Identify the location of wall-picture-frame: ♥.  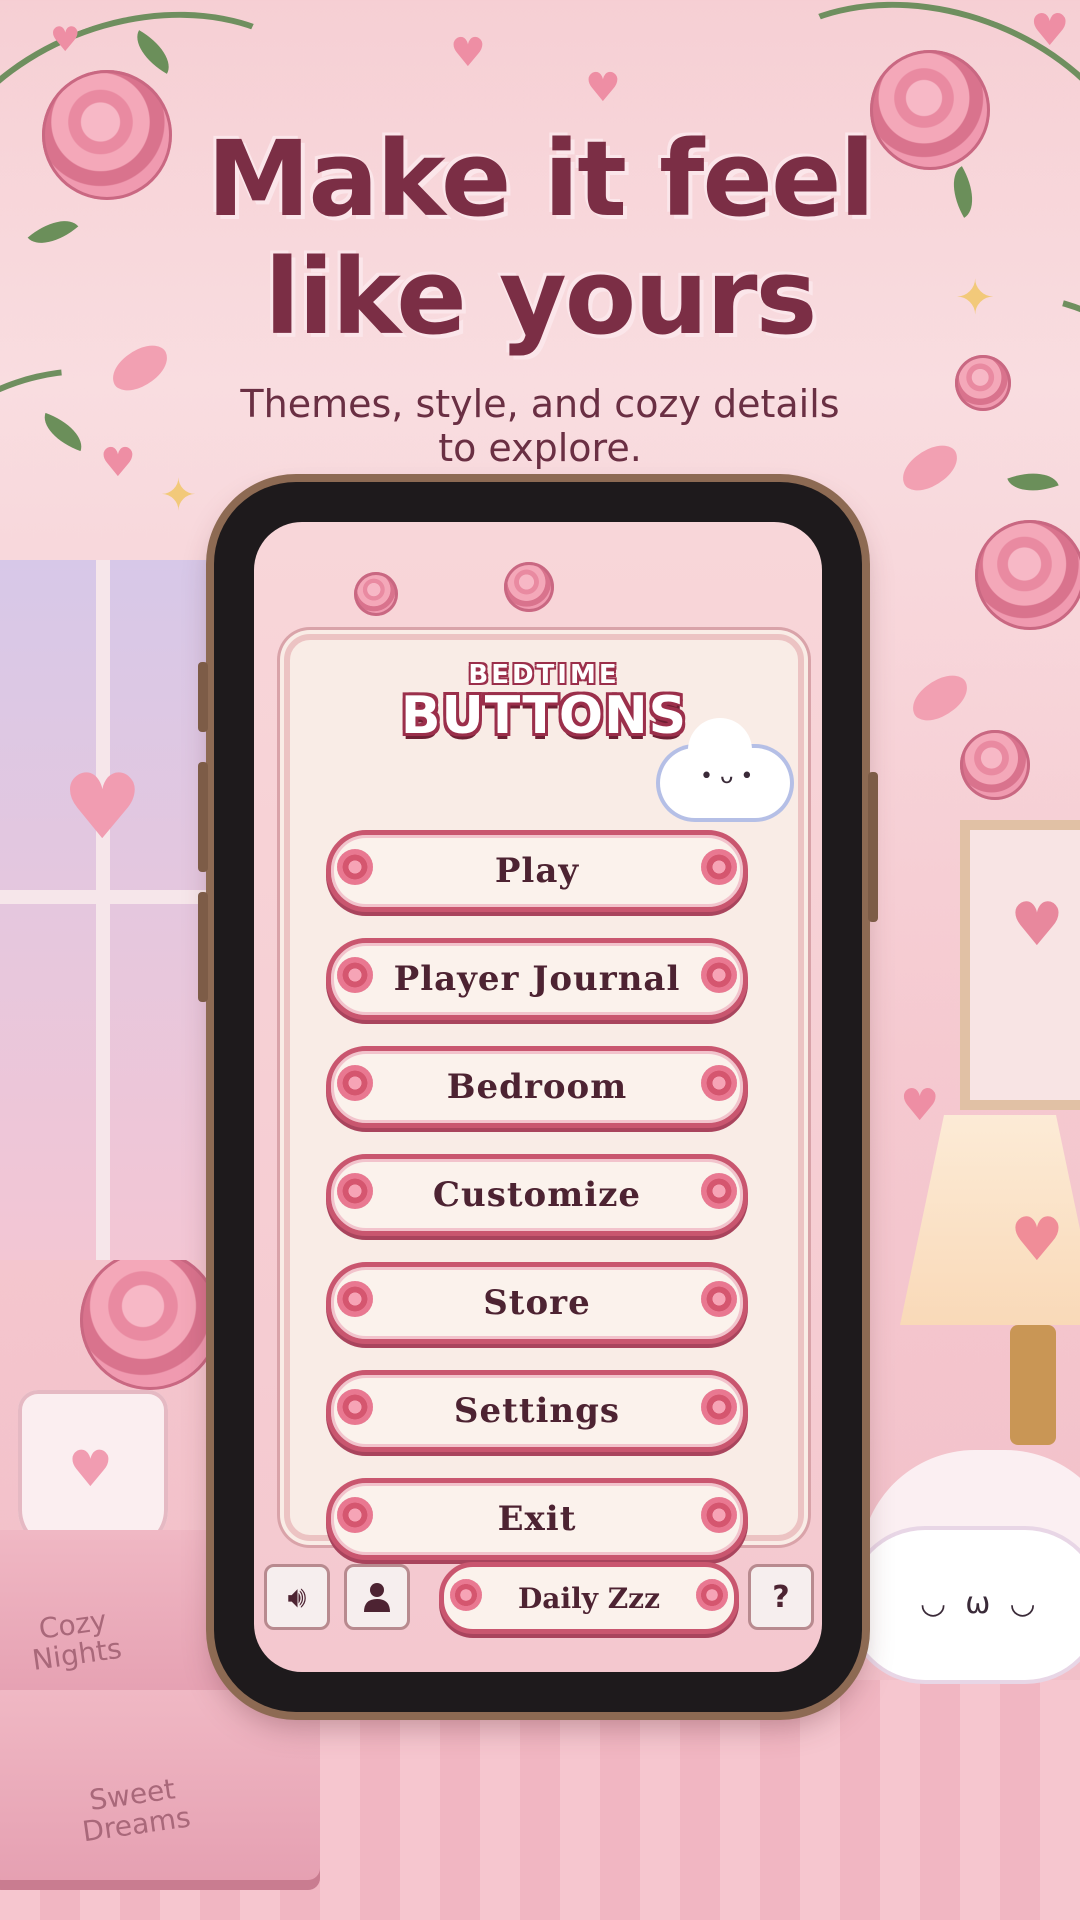
(1020, 965).